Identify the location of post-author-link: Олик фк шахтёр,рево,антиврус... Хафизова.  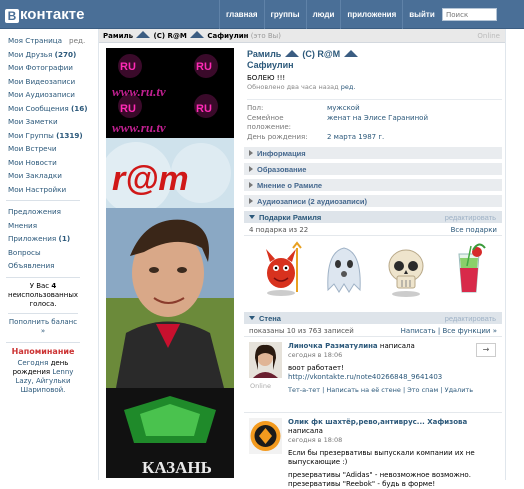
(377, 422).